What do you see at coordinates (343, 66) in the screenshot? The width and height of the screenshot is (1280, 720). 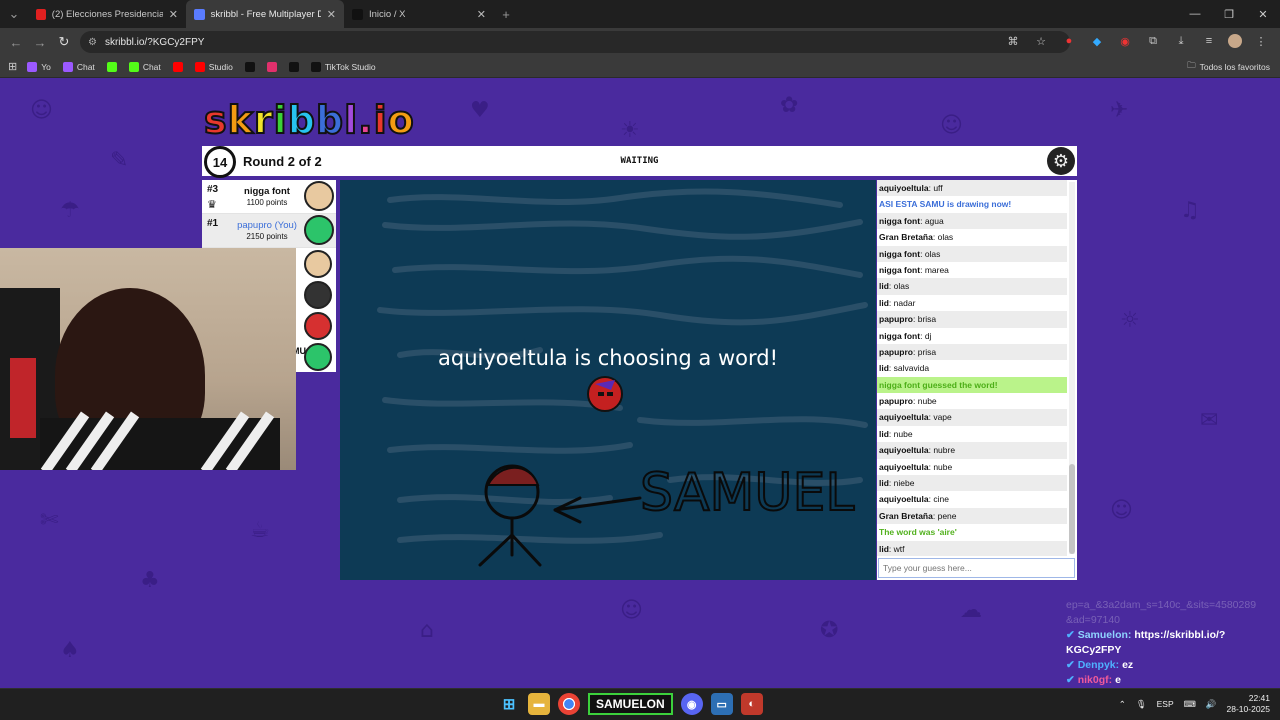 I see `bookmark-item: TikTok Studio` at bounding box center [343, 66].